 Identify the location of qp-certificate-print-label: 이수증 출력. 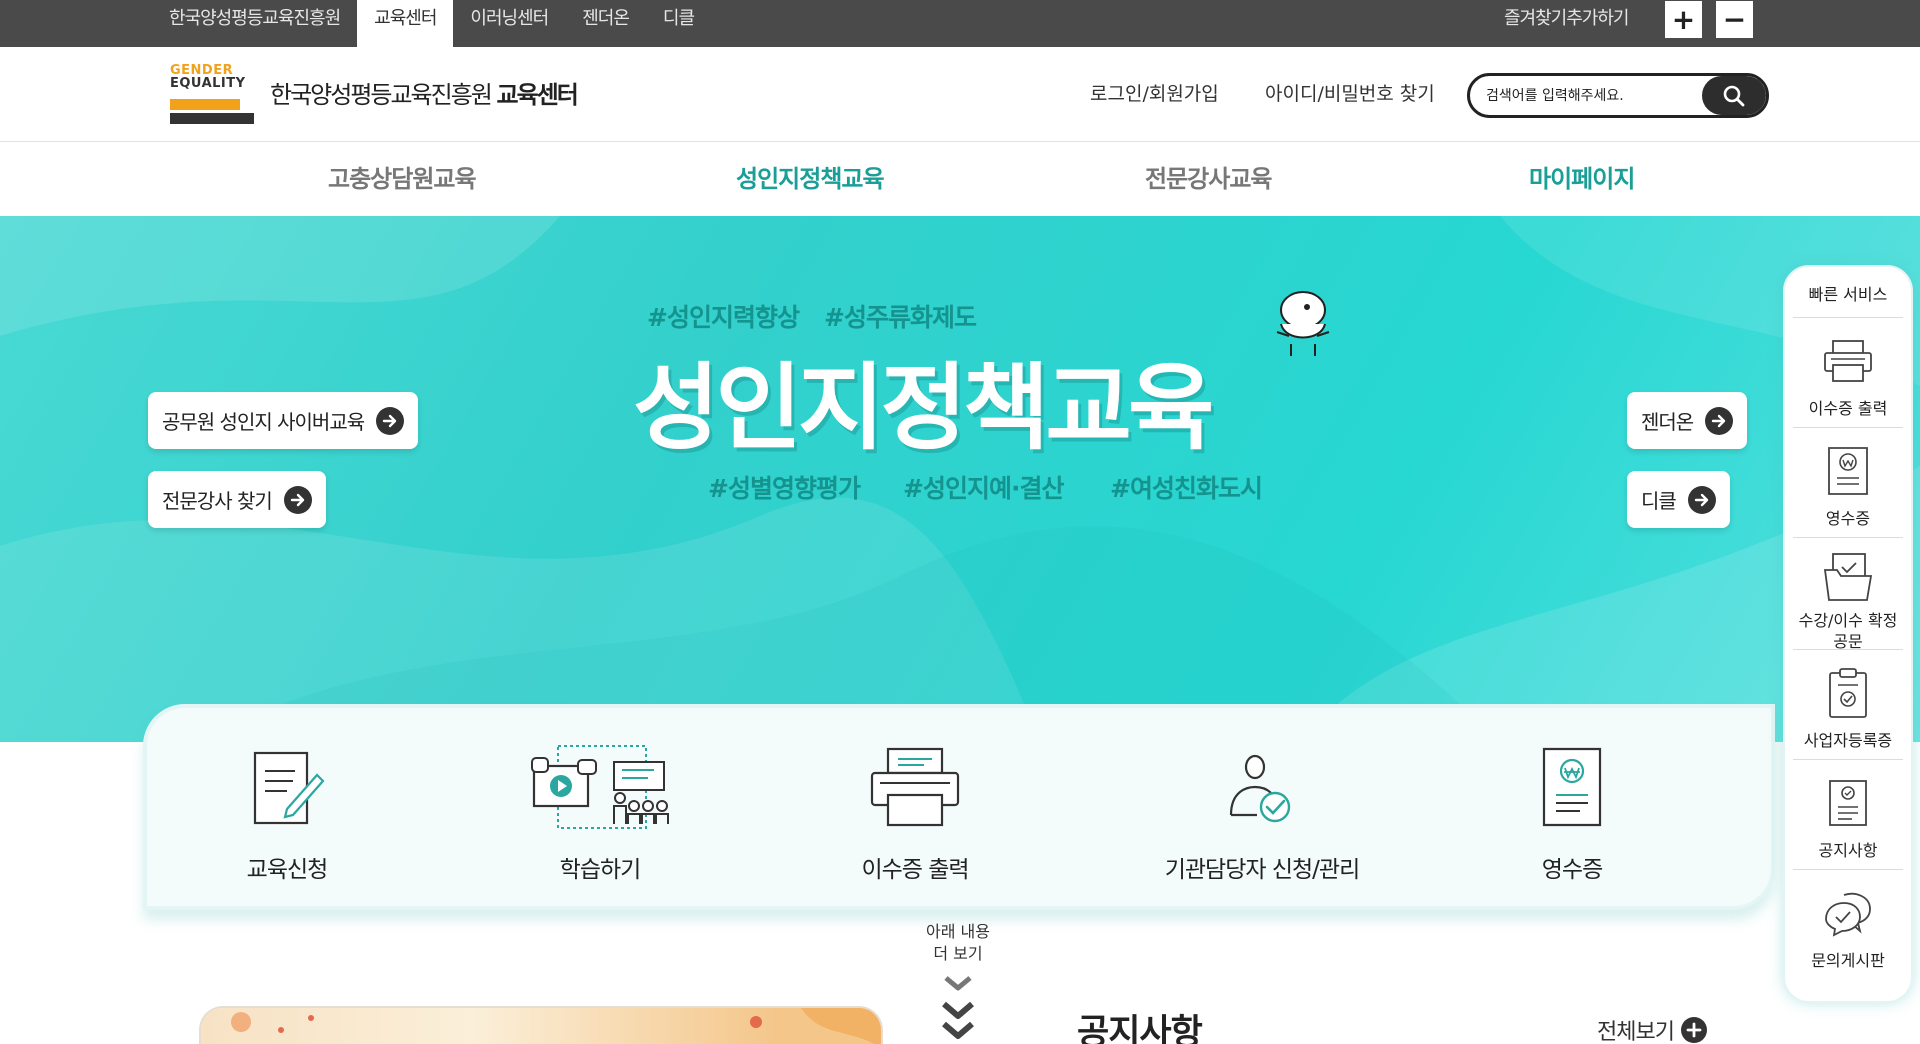
(1848, 408).